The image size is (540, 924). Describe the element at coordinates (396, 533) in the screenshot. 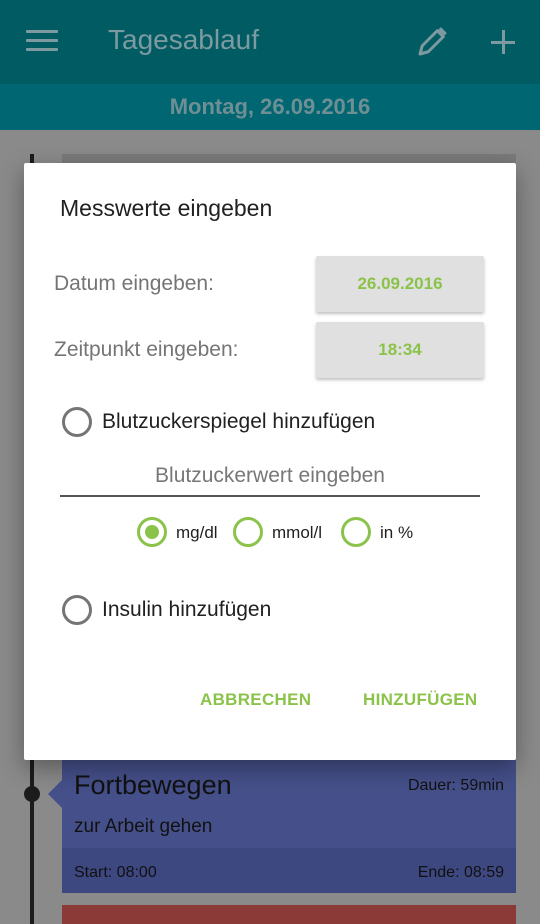

I see `unit-percent-label: in %` at that location.